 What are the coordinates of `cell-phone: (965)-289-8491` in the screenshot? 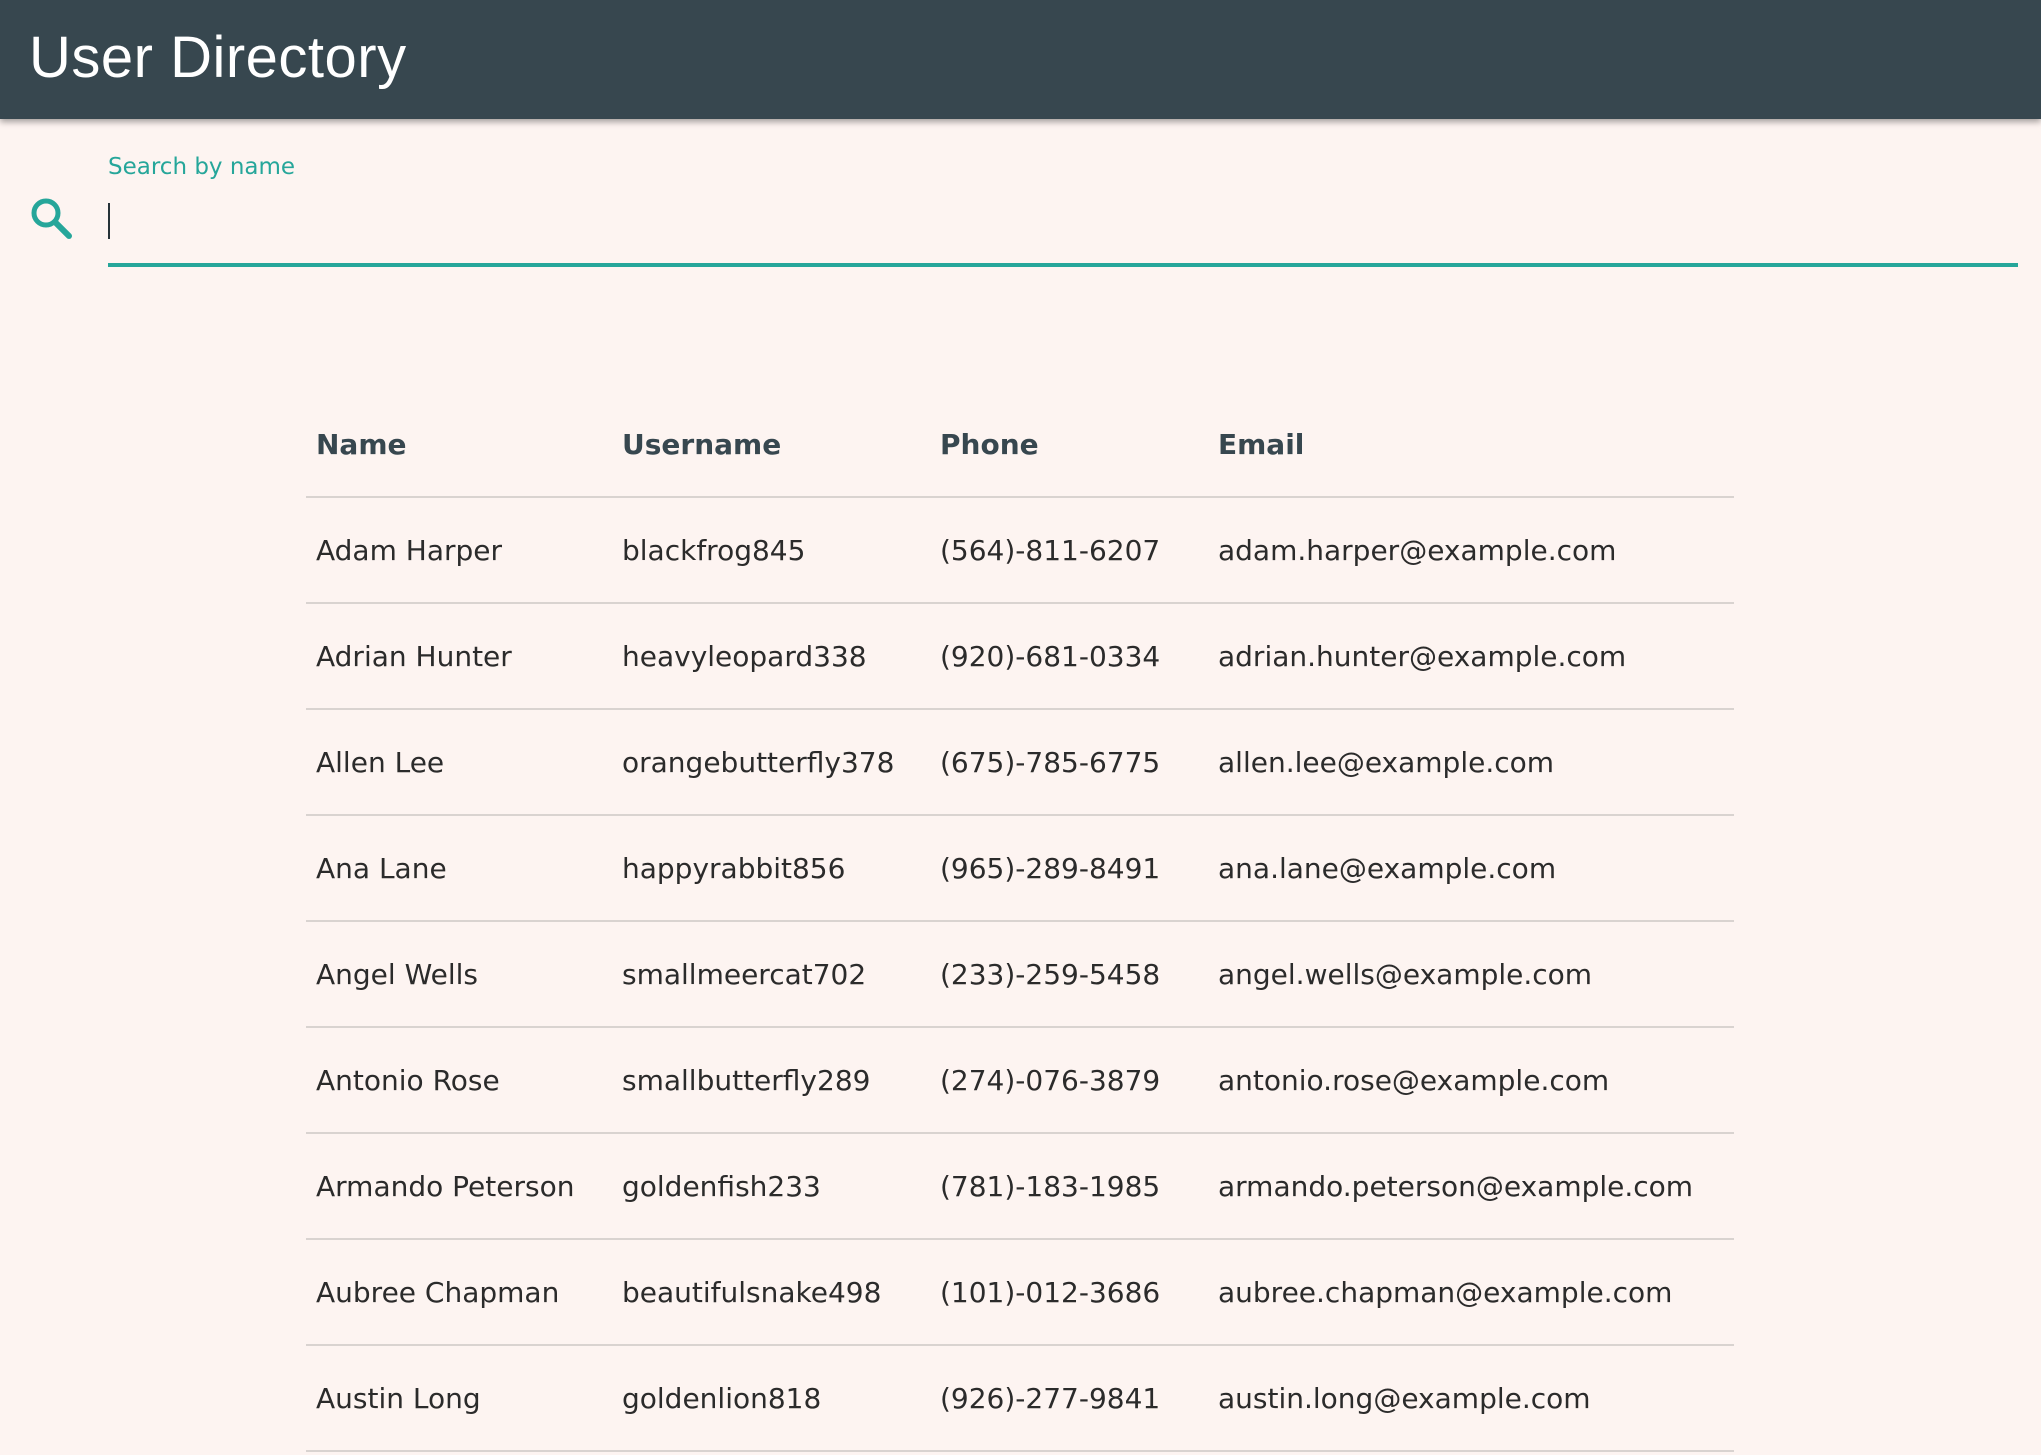 It's located at (1069, 868).